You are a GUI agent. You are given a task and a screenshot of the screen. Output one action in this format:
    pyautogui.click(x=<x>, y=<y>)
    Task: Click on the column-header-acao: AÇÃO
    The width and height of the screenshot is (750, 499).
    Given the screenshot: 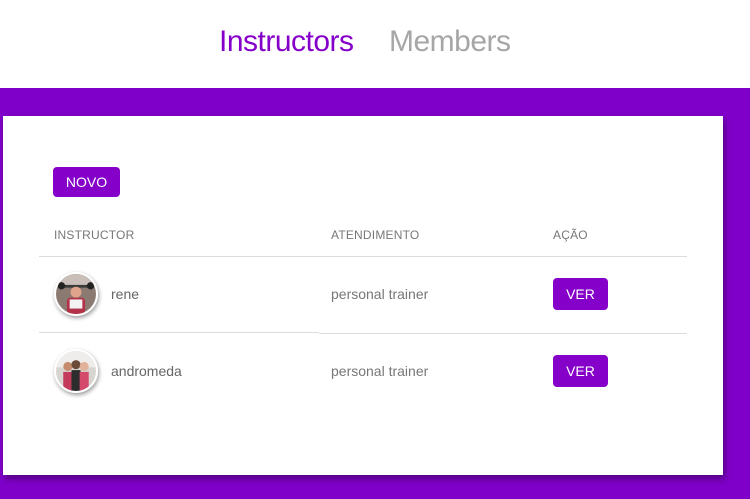 What is the action you would take?
    pyautogui.click(x=570, y=235)
    